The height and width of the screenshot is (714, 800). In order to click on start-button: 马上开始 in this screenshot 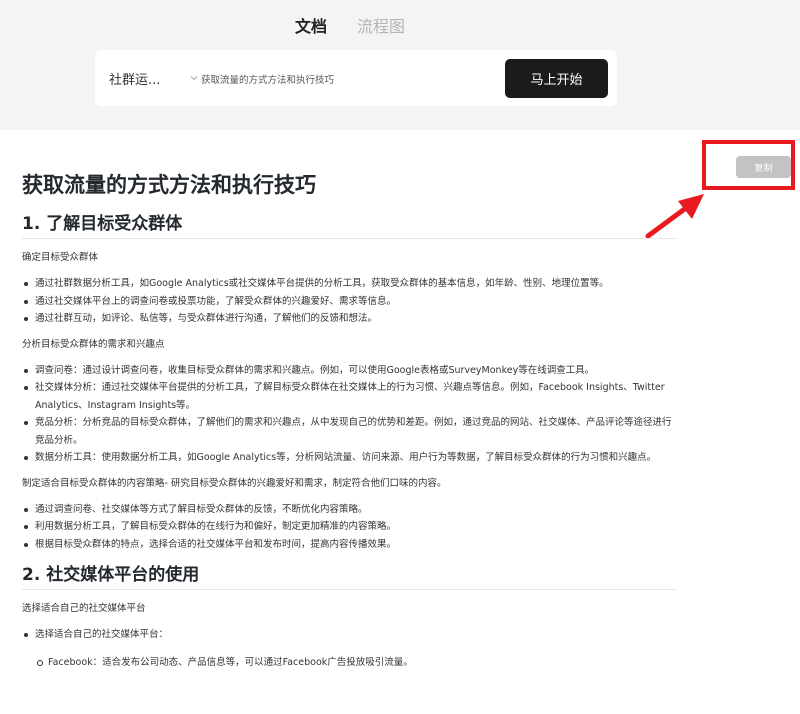, I will do `click(556, 78)`.